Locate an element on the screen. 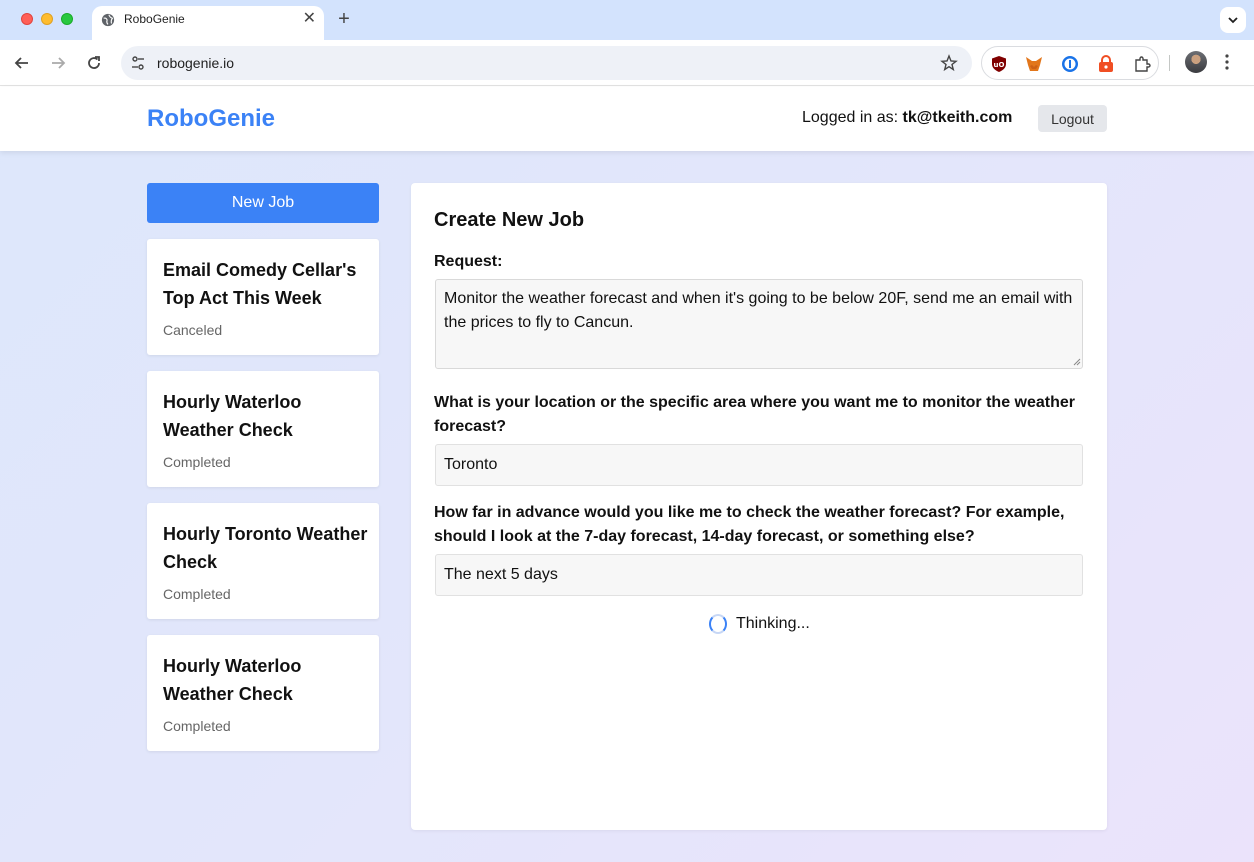  lock-extension-icon is located at coordinates (1106, 64).